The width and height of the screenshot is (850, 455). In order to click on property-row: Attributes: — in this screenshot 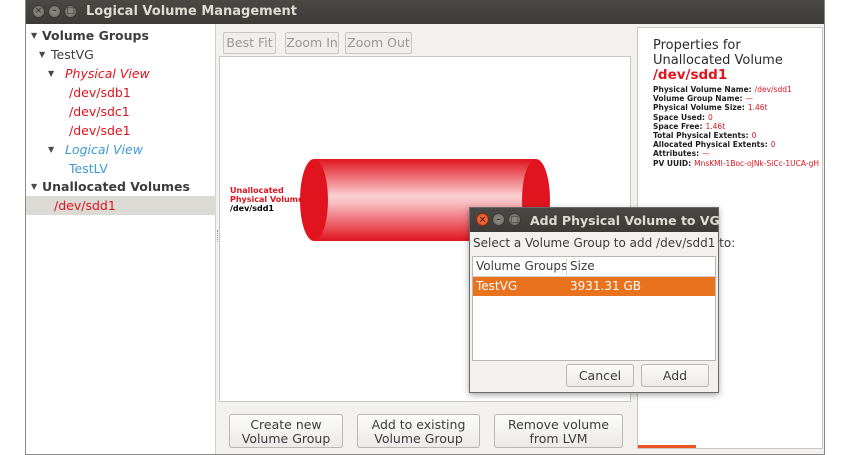, I will do `click(737, 154)`.